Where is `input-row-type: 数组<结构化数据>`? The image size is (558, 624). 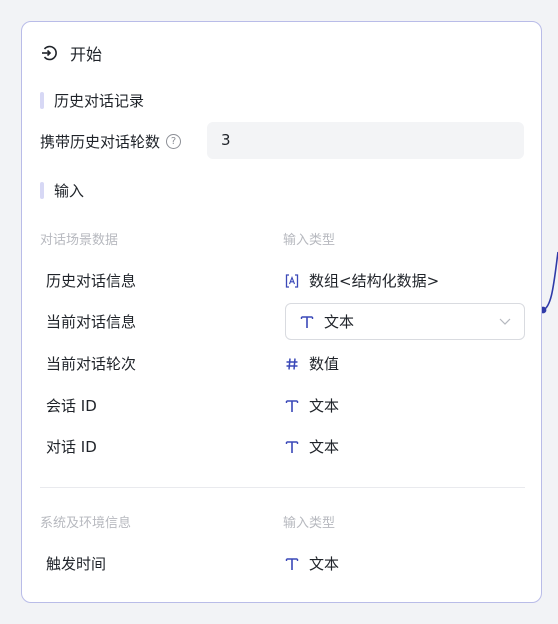 input-row-type: 数组<结构化数据> is located at coordinates (362, 280).